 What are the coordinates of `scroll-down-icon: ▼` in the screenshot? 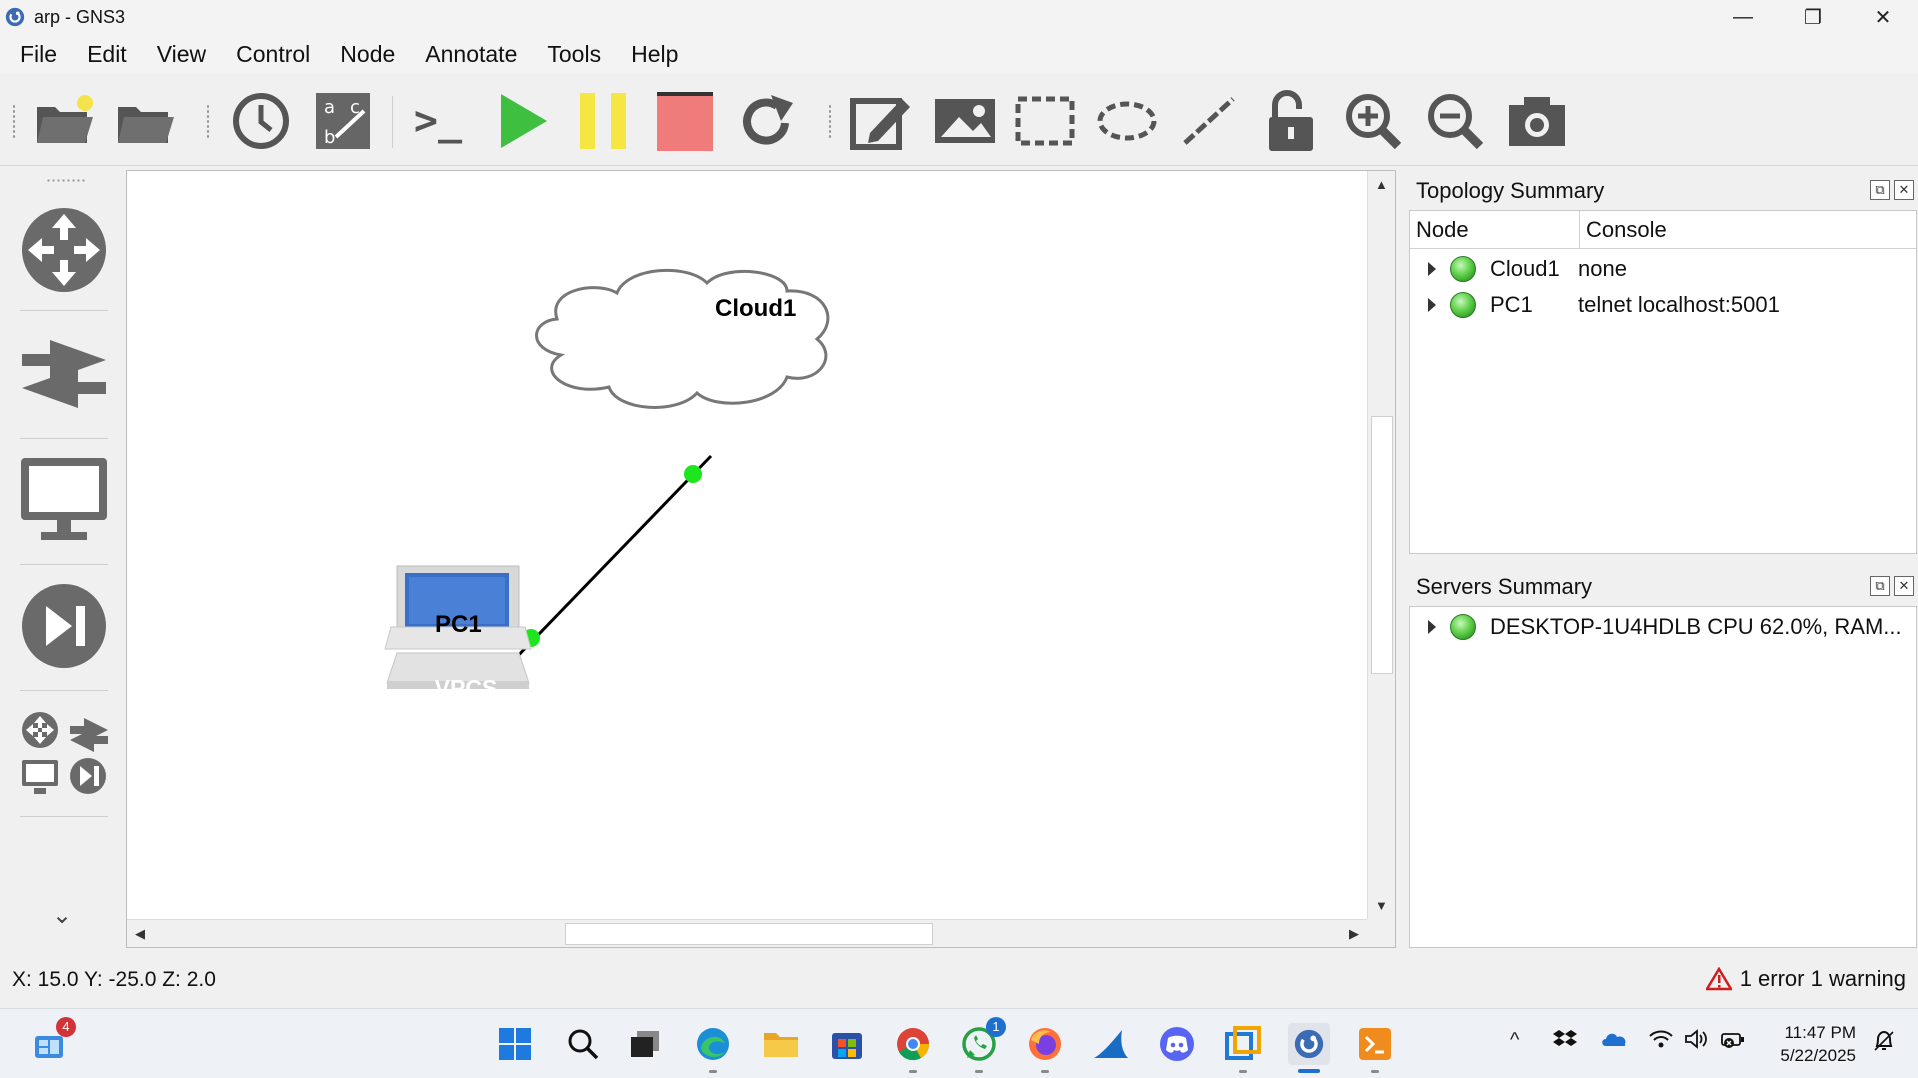 It's located at (1381, 905).